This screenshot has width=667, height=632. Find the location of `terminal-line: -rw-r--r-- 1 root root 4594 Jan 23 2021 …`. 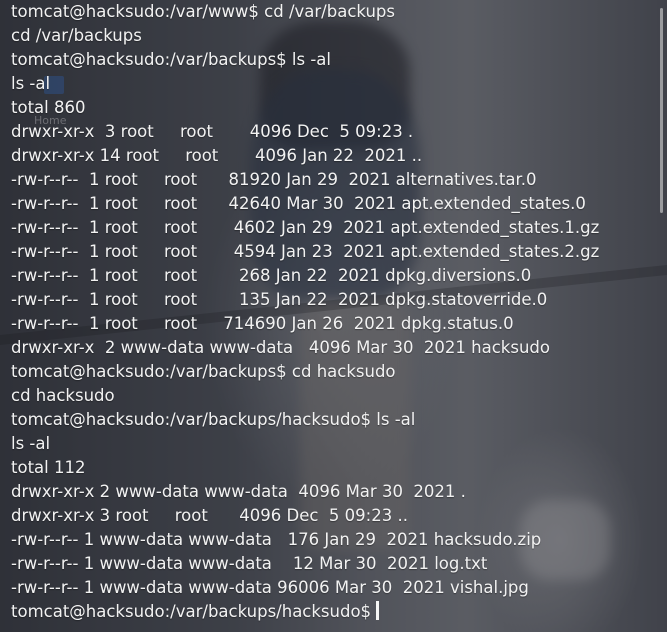

terminal-line: -rw-r--r-- 1 root root 4594 Jan 23 2021 … is located at coordinates (305, 251).